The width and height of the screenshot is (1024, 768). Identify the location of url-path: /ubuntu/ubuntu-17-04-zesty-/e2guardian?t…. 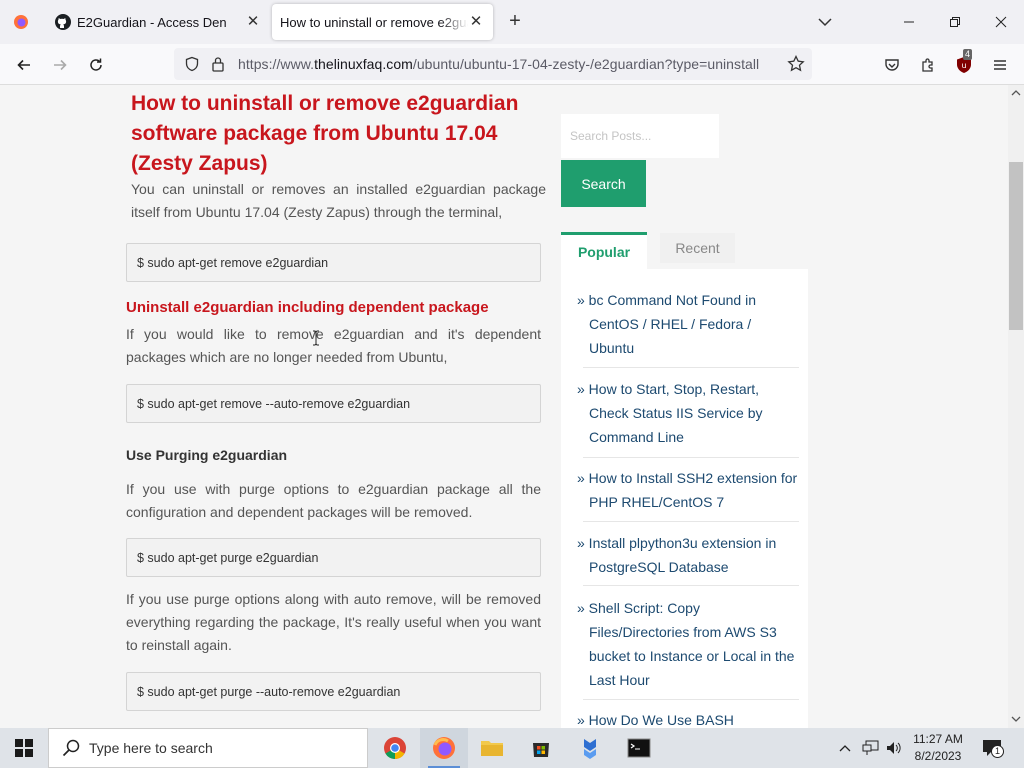
(586, 64).